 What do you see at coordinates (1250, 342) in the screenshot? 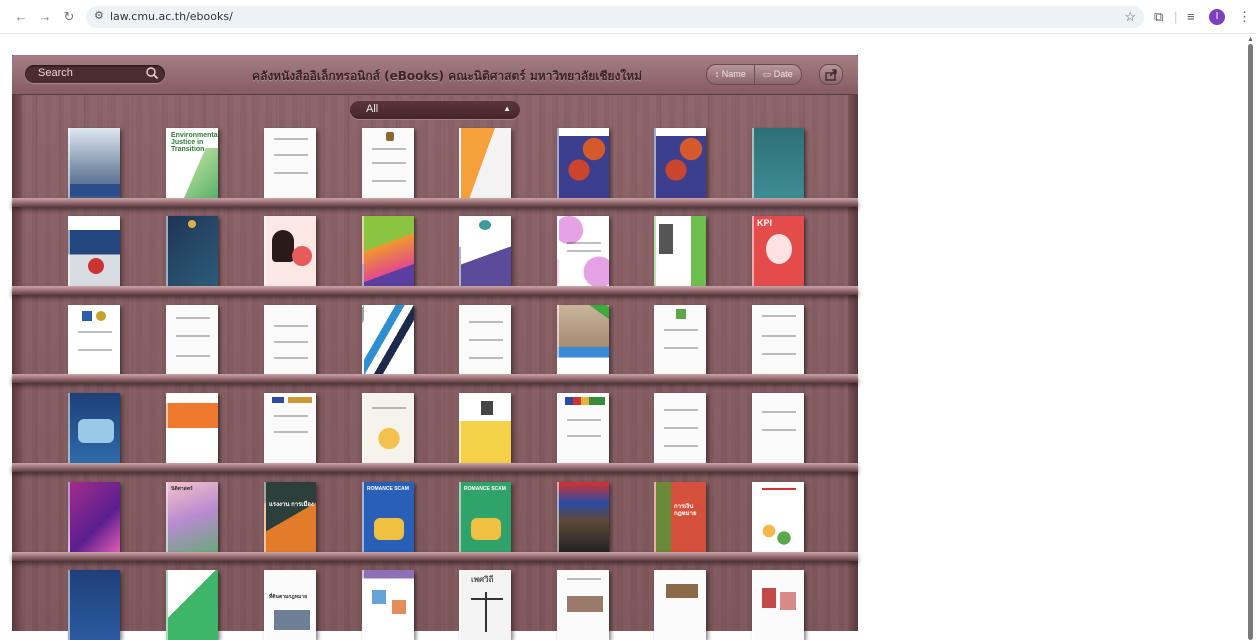
I see `scrollbar-thumb` at bounding box center [1250, 342].